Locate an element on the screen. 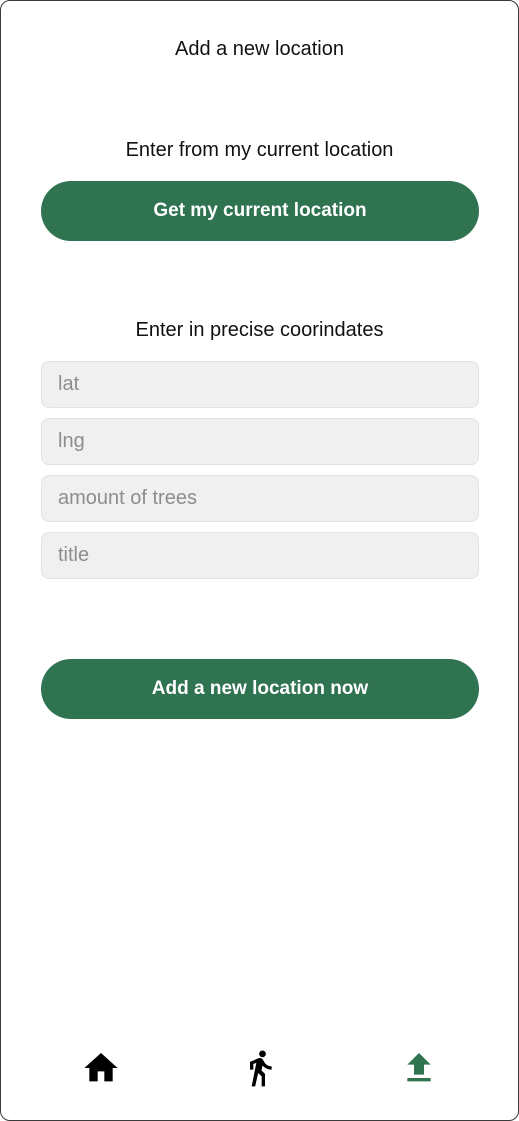  lng-input is located at coordinates (260, 441).